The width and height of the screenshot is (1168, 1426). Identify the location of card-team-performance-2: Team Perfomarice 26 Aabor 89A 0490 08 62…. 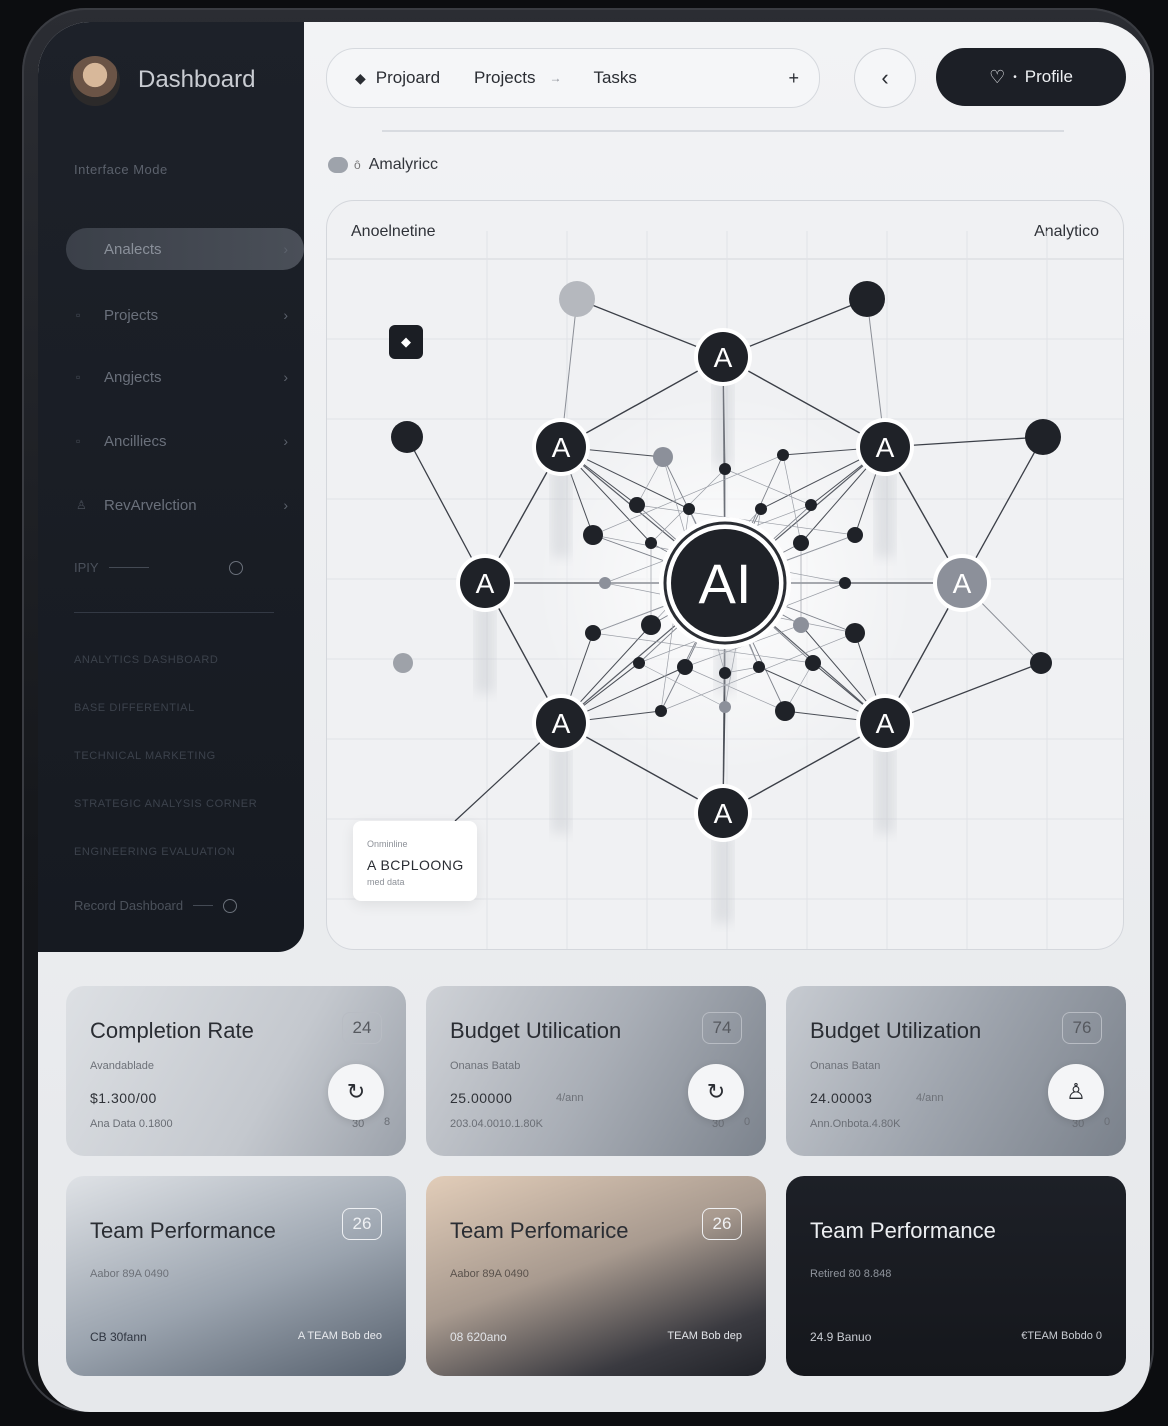
(596, 1276).